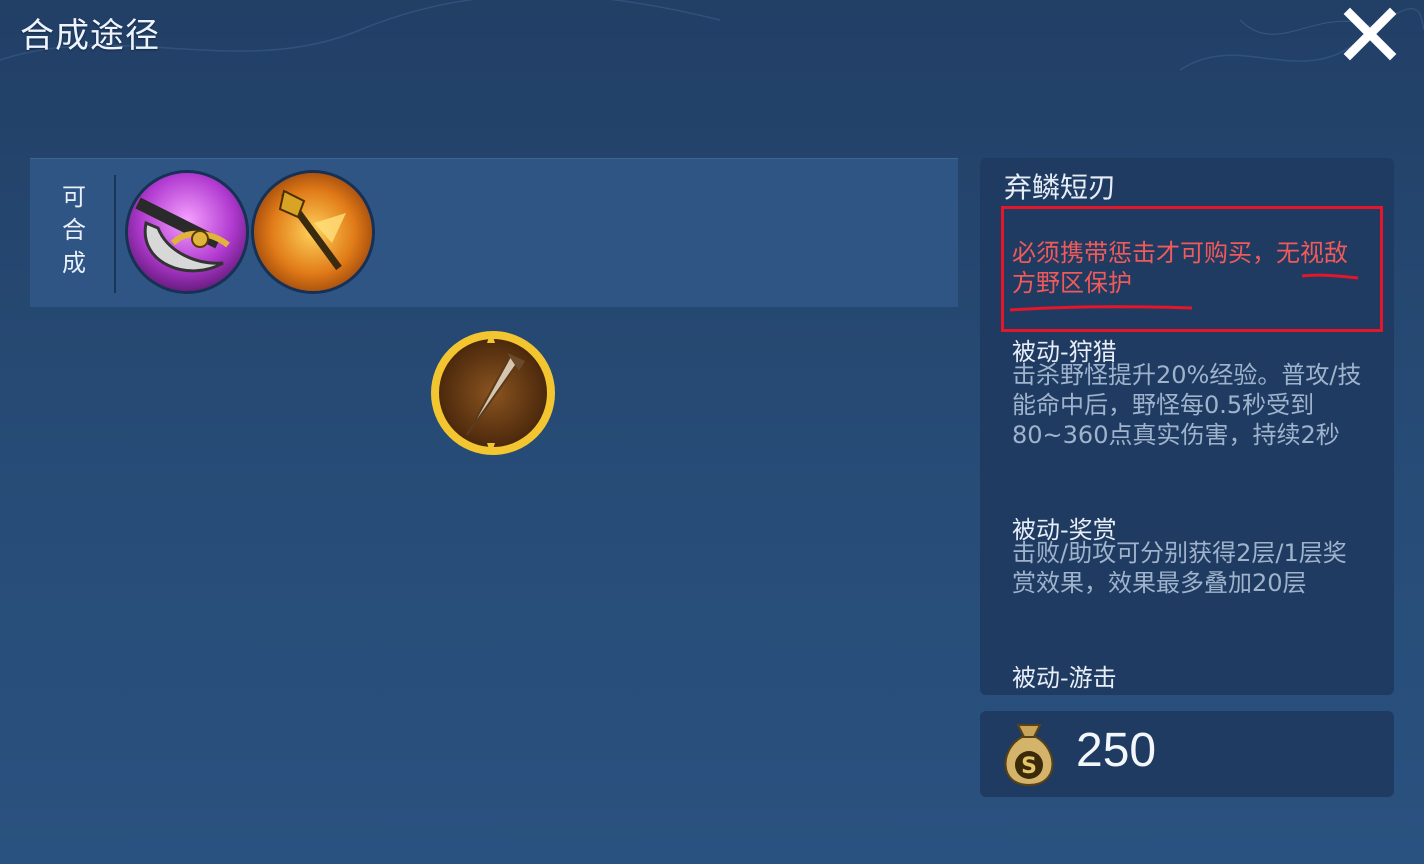  What do you see at coordinates (1116, 750) in the screenshot?
I see `price-value: 250` at bounding box center [1116, 750].